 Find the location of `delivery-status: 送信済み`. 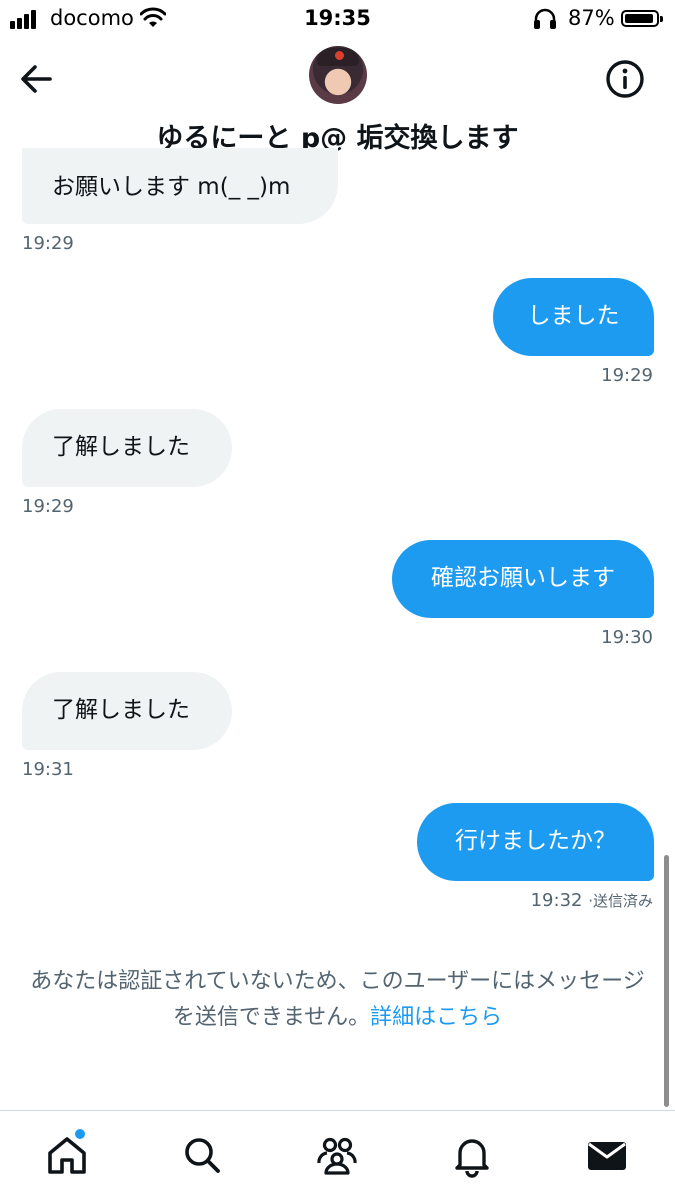

delivery-status: 送信済み is located at coordinates (622, 901).